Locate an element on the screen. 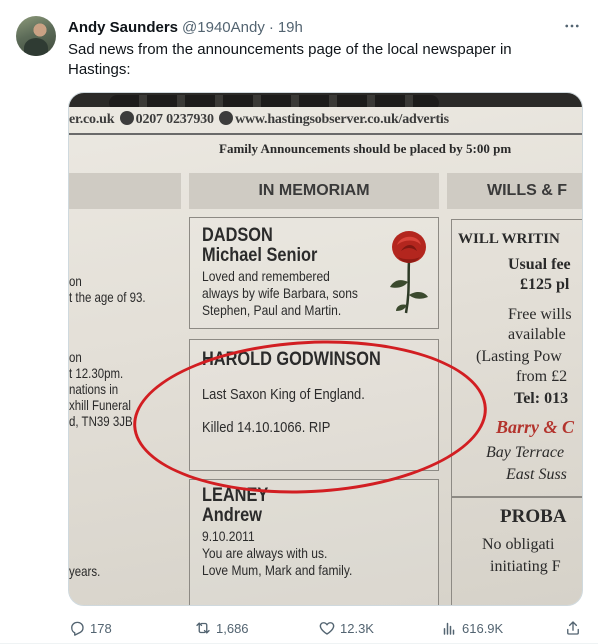 The image size is (598, 644). heart-icon is located at coordinates (327, 628).